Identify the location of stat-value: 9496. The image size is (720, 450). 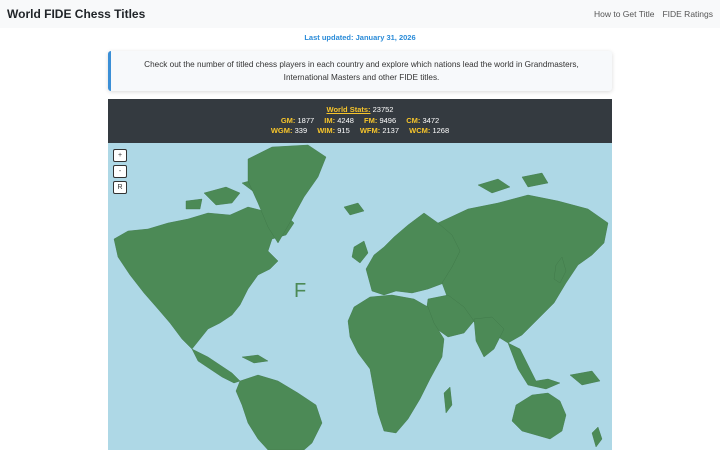
(388, 120).